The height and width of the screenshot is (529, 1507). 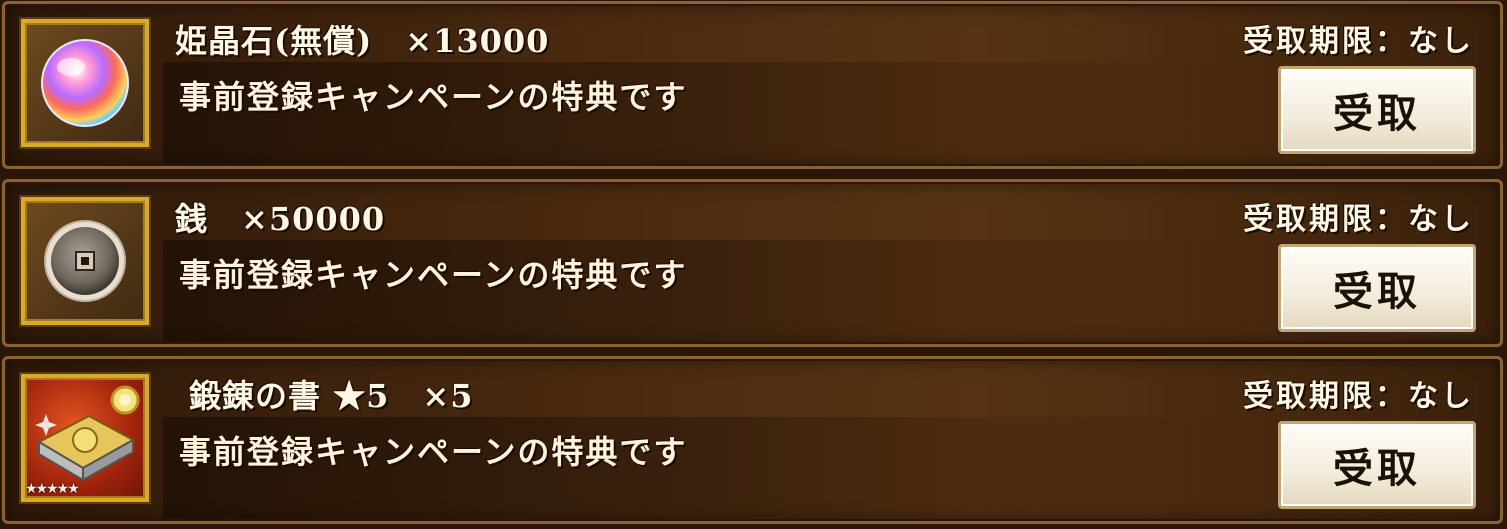 What do you see at coordinates (87, 433) in the screenshot?
I see `training-book-icon` at bounding box center [87, 433].